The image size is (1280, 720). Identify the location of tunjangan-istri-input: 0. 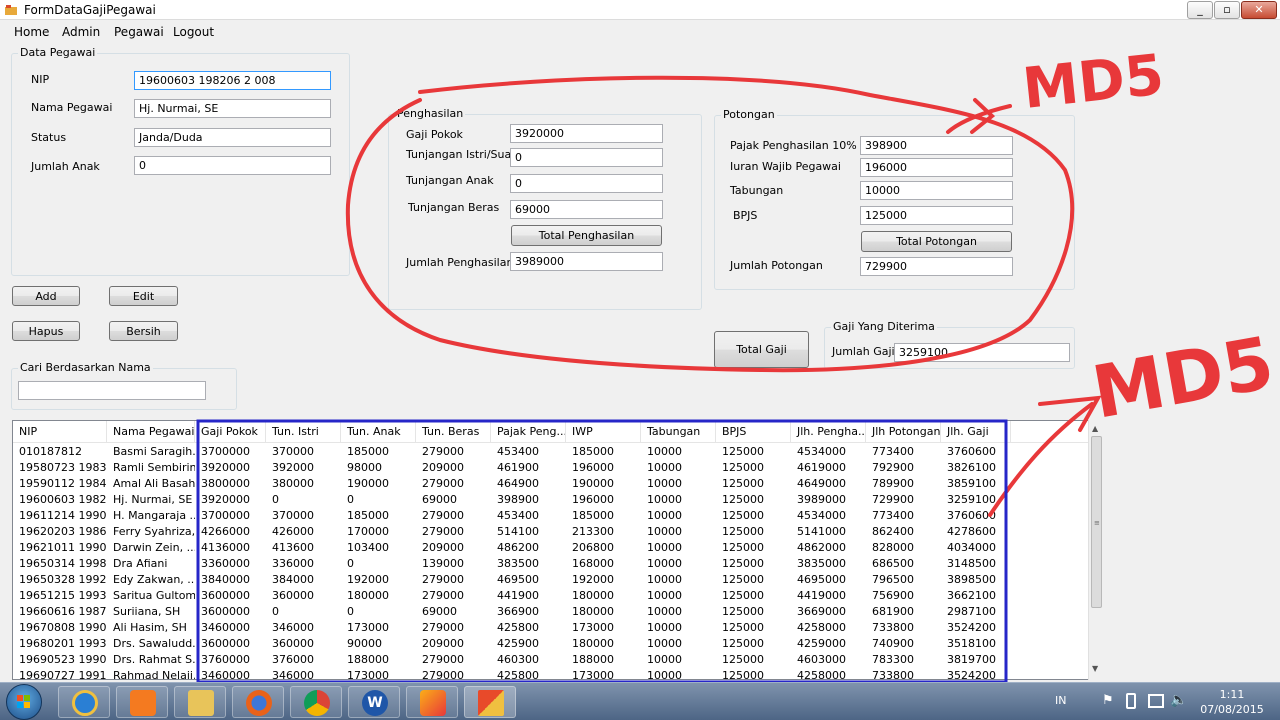
(586, 157).